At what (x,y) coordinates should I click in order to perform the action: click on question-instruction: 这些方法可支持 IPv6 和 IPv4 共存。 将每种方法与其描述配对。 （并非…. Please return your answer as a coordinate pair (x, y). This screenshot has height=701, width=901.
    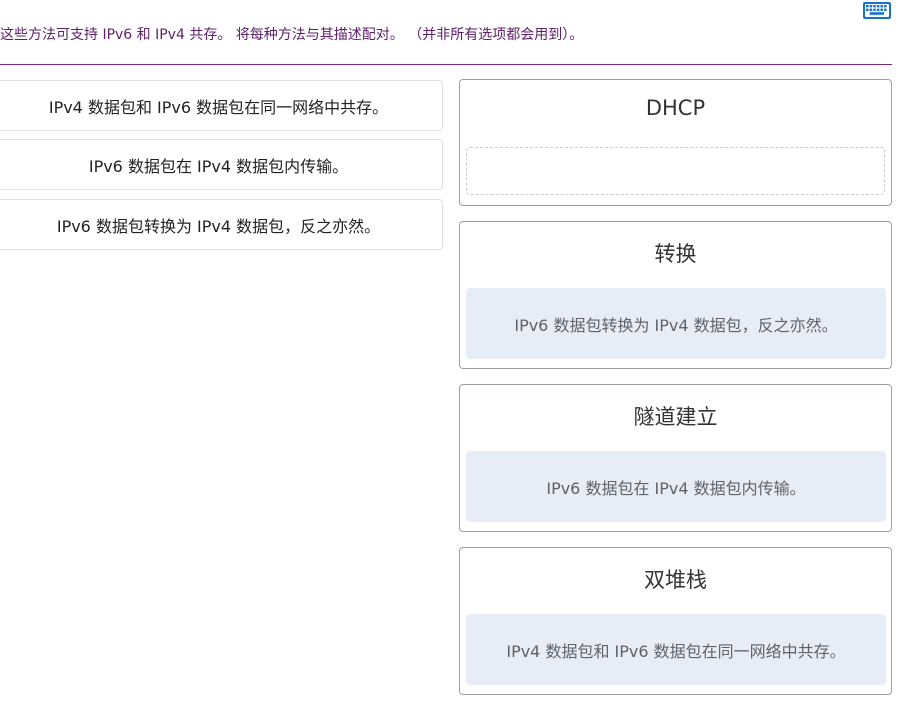
    Looking at the image, I should click on (292, 35).